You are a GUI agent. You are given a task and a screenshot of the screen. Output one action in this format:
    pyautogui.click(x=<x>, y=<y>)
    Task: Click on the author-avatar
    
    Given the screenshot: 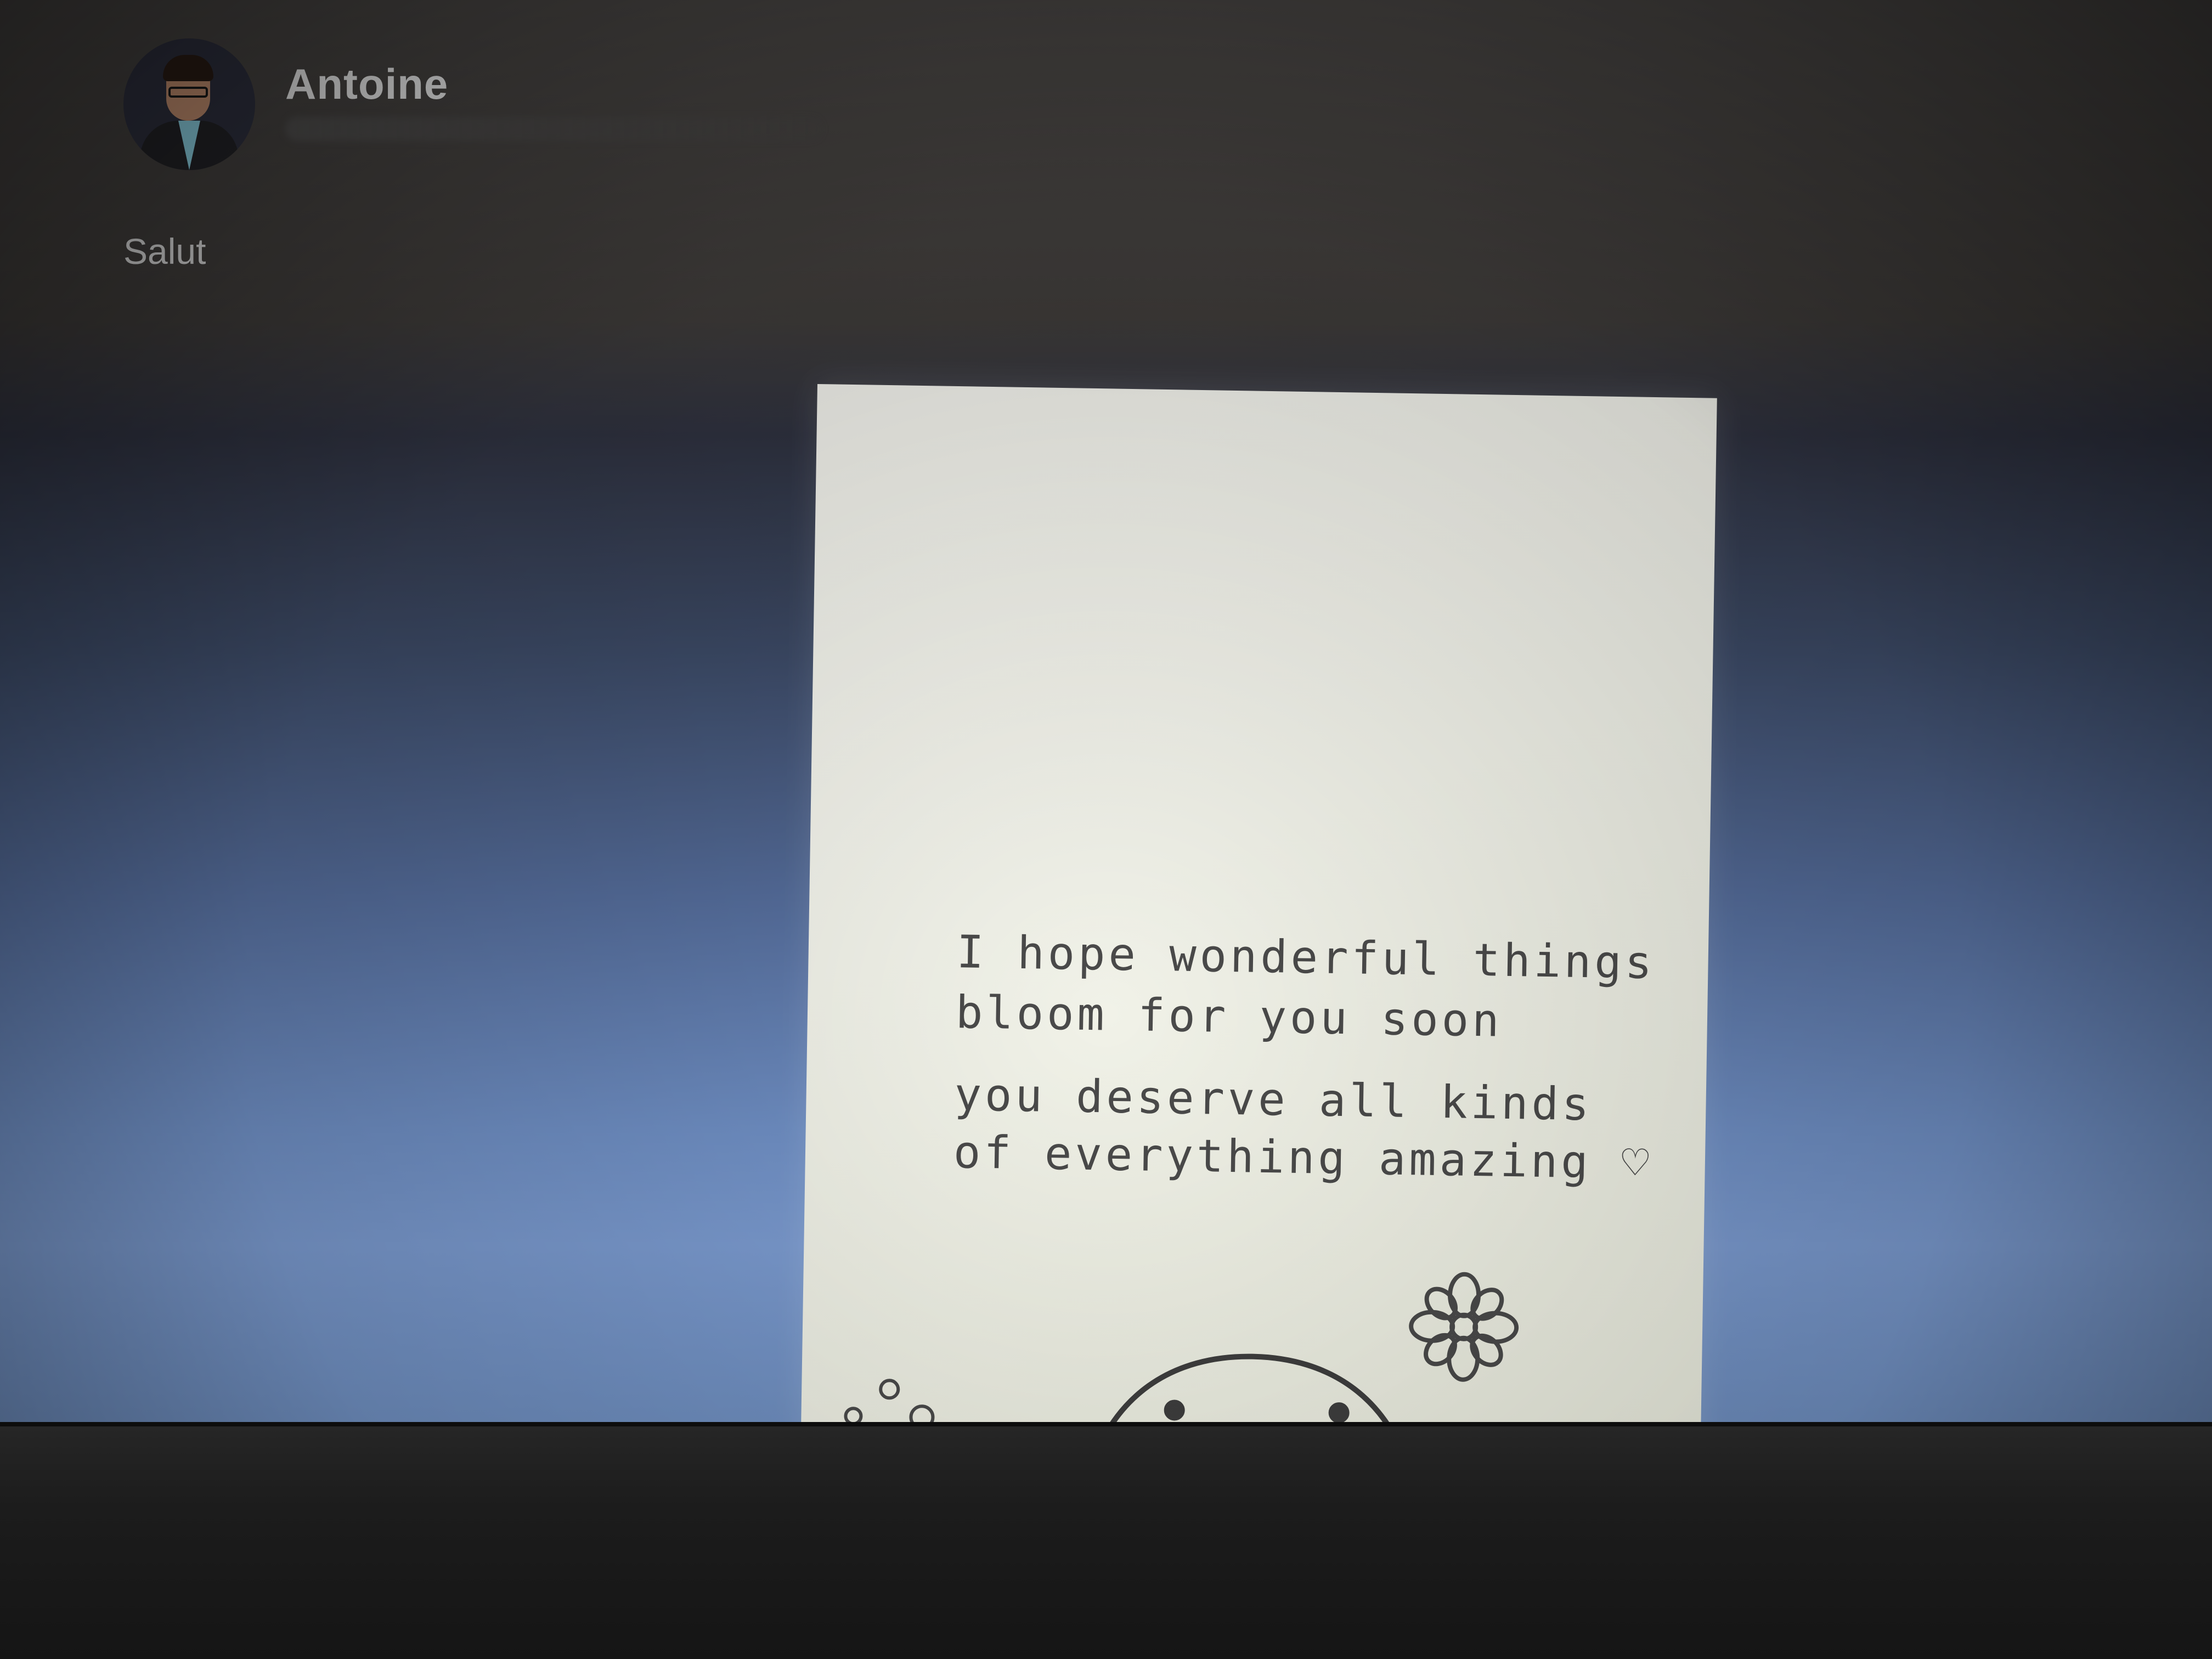 What is the action you would take?
    pyautogui.click(x=189, y=104)
    